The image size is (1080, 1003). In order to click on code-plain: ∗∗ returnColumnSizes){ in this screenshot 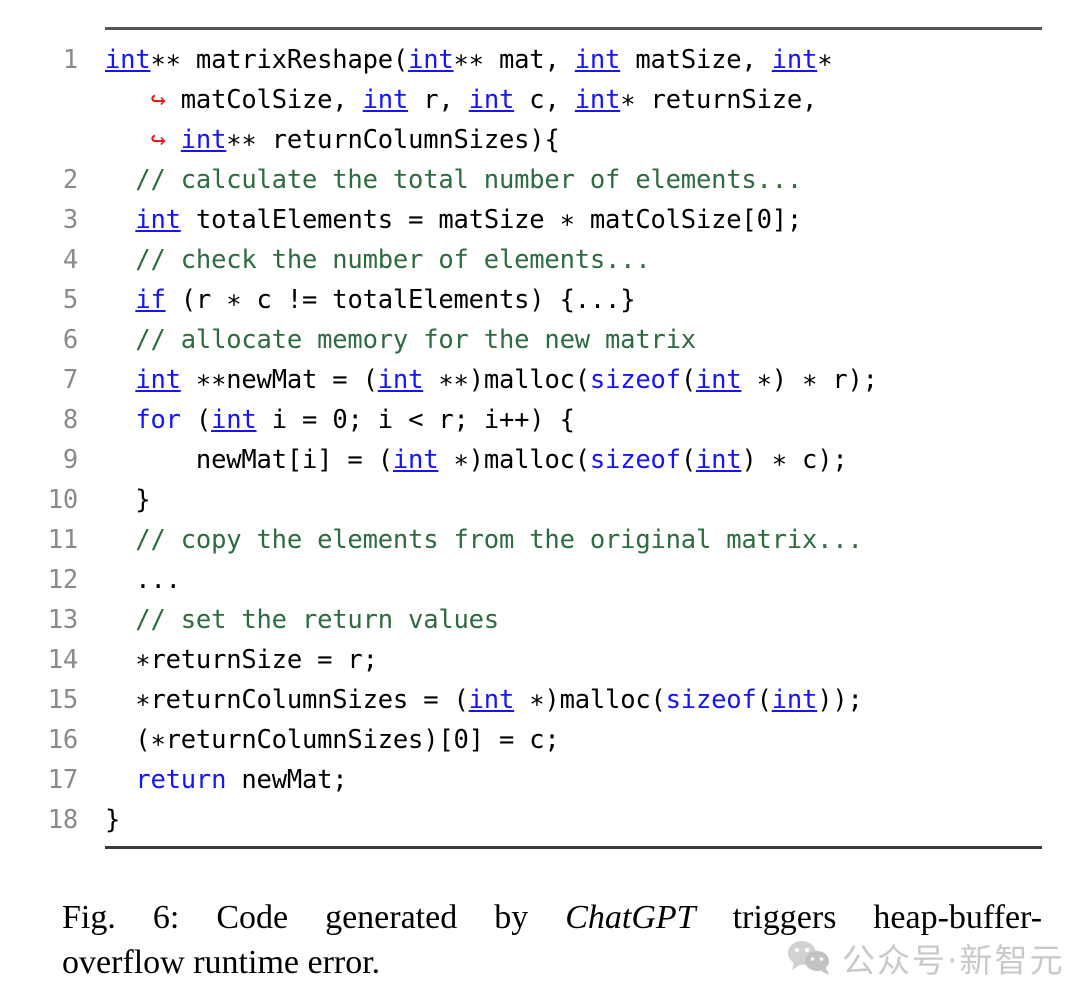, I will do `click(393, 140)`.